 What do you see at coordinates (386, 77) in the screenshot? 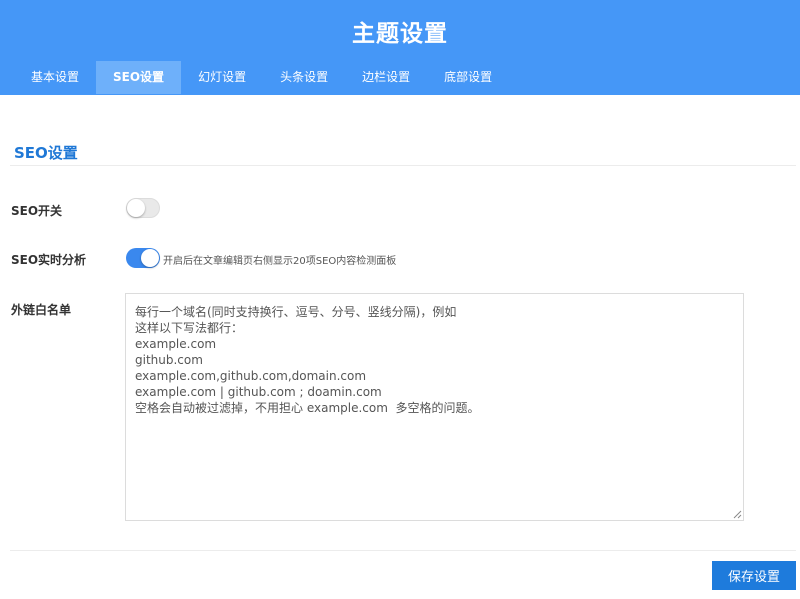
I see `tab-sidebar: 边栏设置` at bounding box center [386, 77].